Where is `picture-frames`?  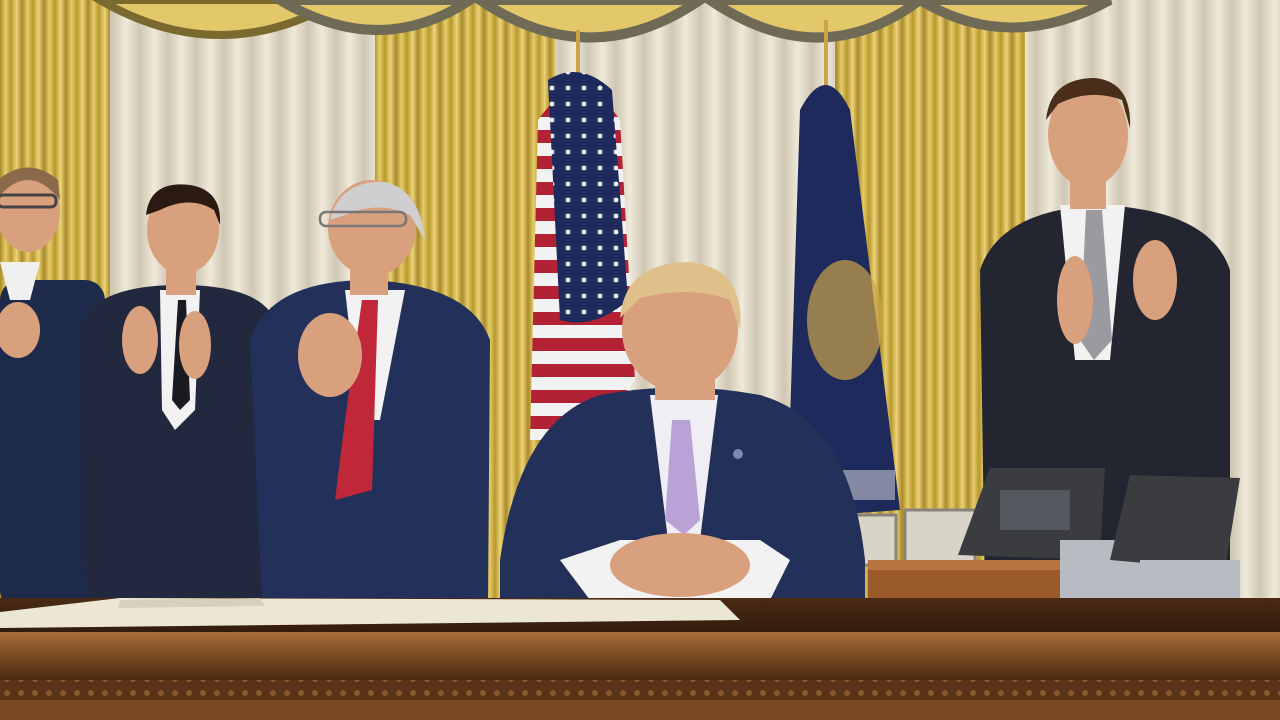 picture-frames is located at coordinates (915, 537).